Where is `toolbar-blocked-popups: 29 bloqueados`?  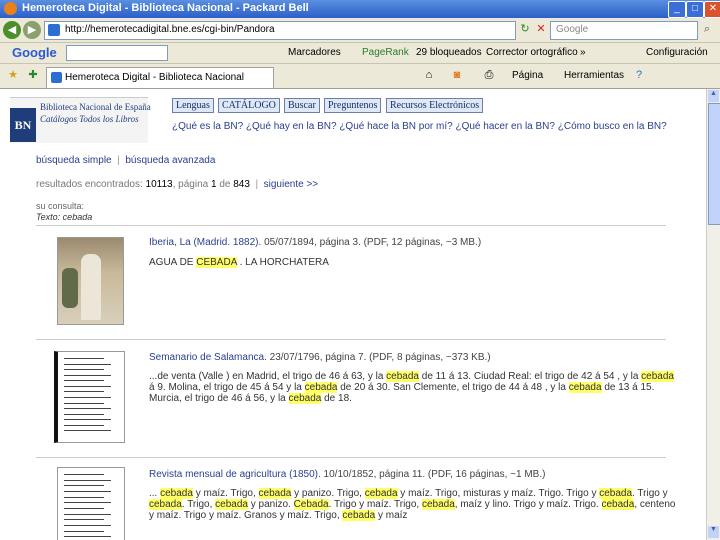
toolbar-blocked-popups: 29 bloqueados is located at coordinates (449, 52).